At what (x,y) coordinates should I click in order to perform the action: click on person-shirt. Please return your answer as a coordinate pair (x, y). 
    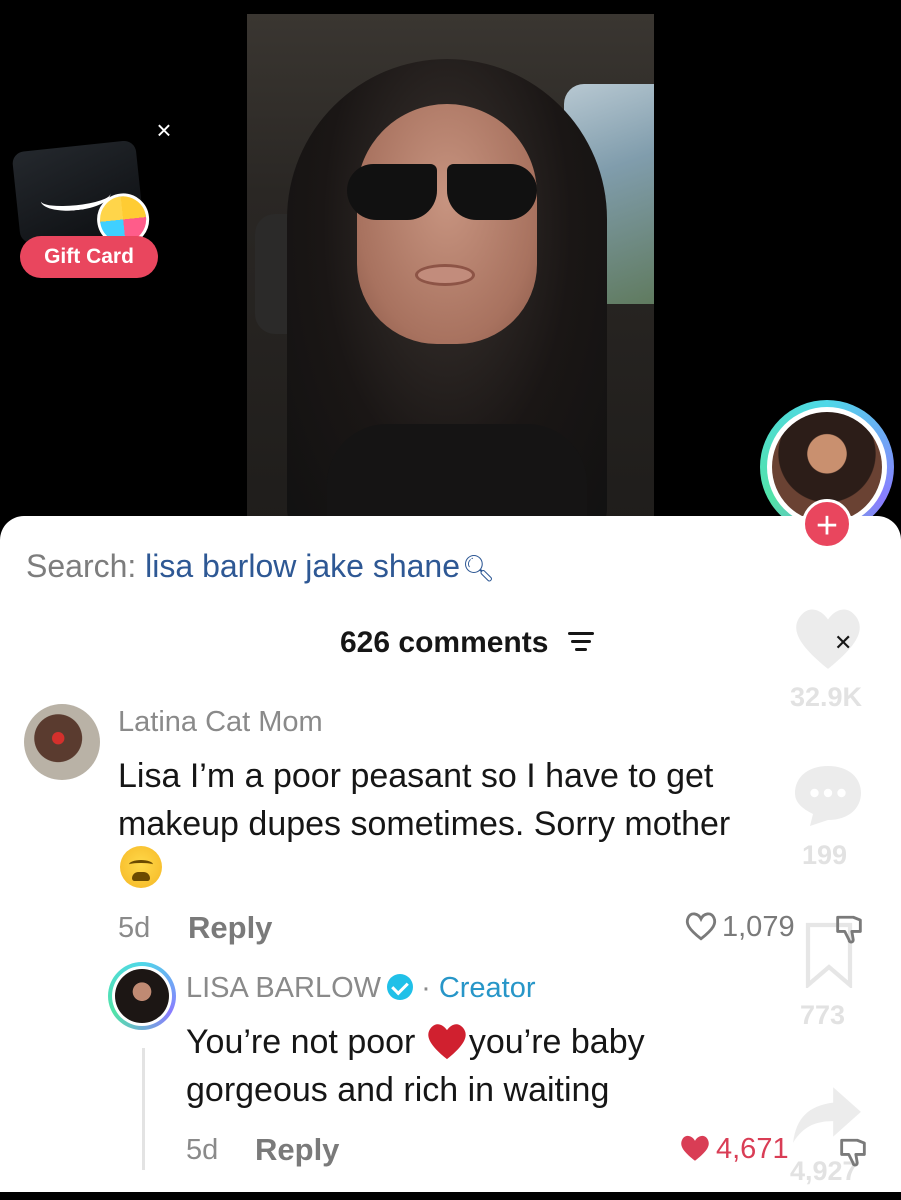
    Looking at the image, I should click on (457, 474).